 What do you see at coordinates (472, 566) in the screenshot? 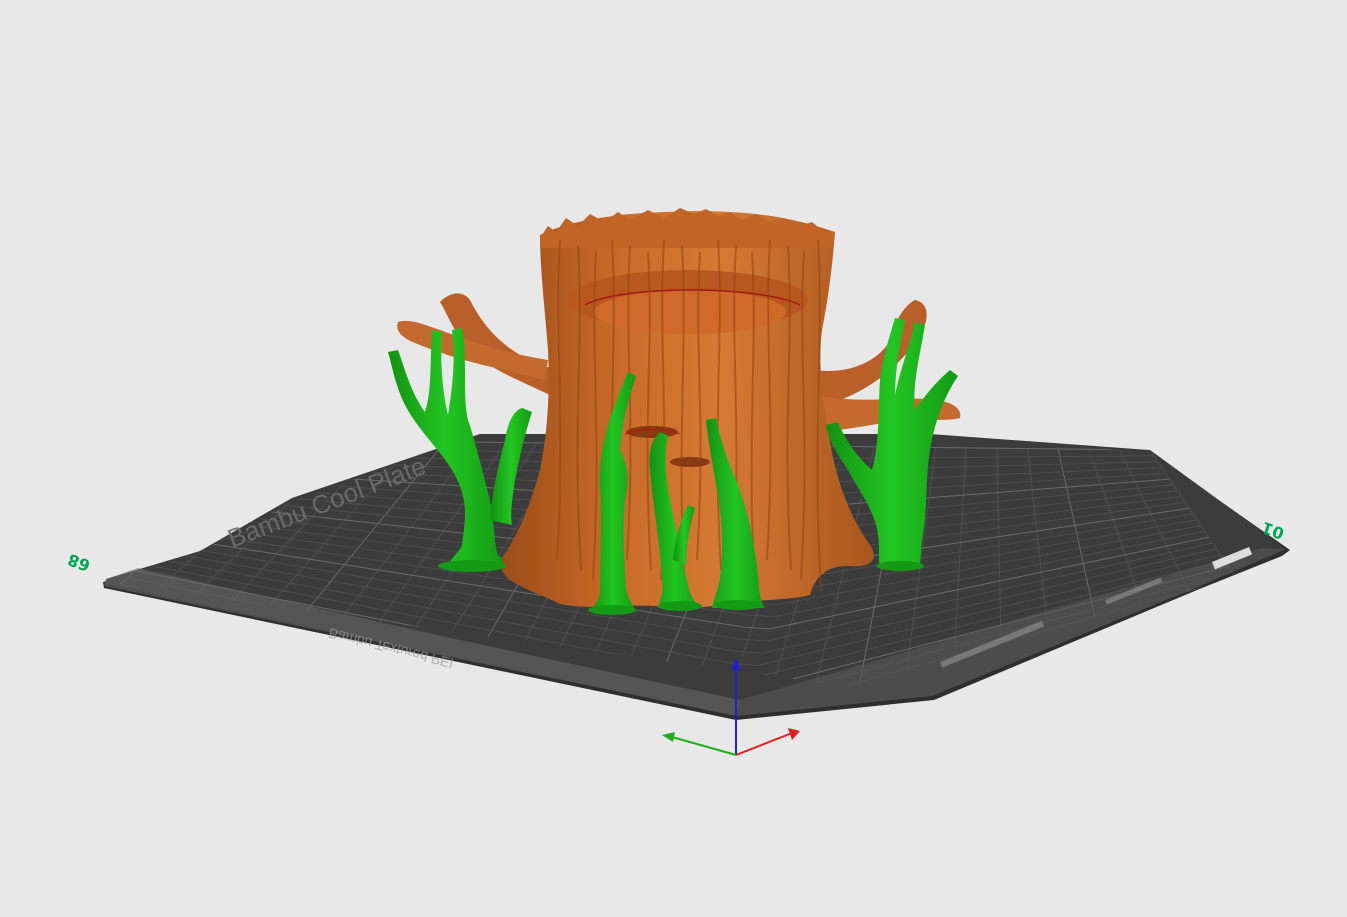
I see `support-pad-left` at bounding box center [472, 566].